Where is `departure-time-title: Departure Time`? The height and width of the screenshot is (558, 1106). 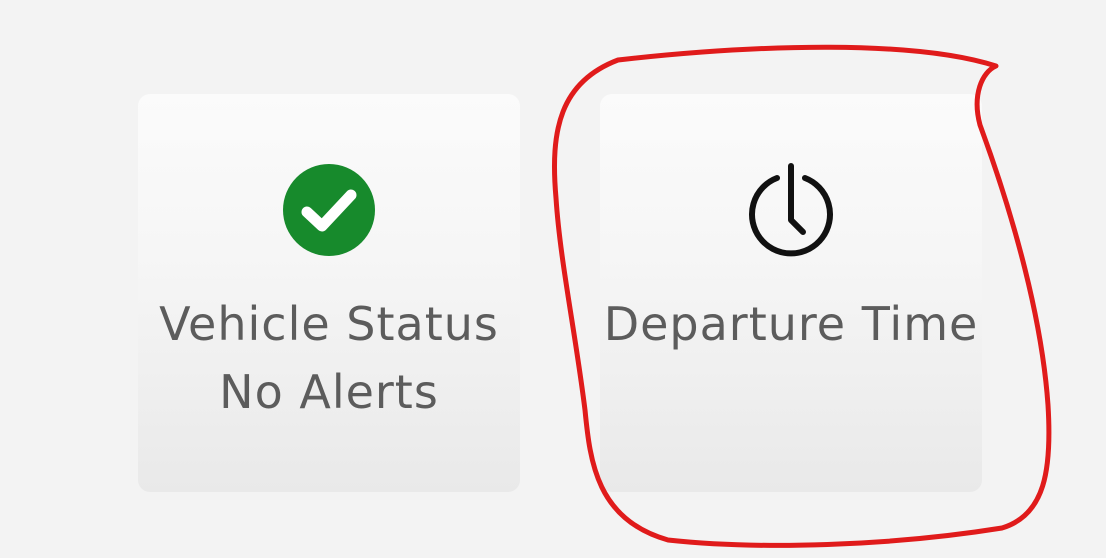
departure-time-title: Departure Time is located at coordinates (791, 324).